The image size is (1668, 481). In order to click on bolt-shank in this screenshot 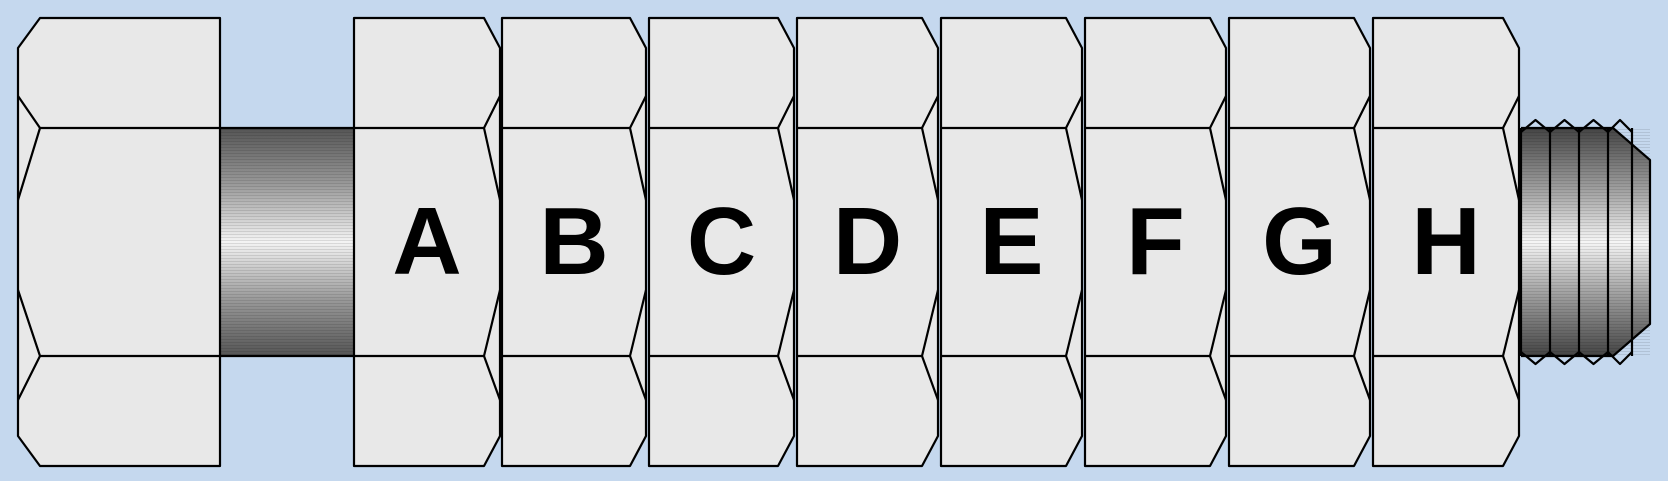, I will do `click(287, 242)`.